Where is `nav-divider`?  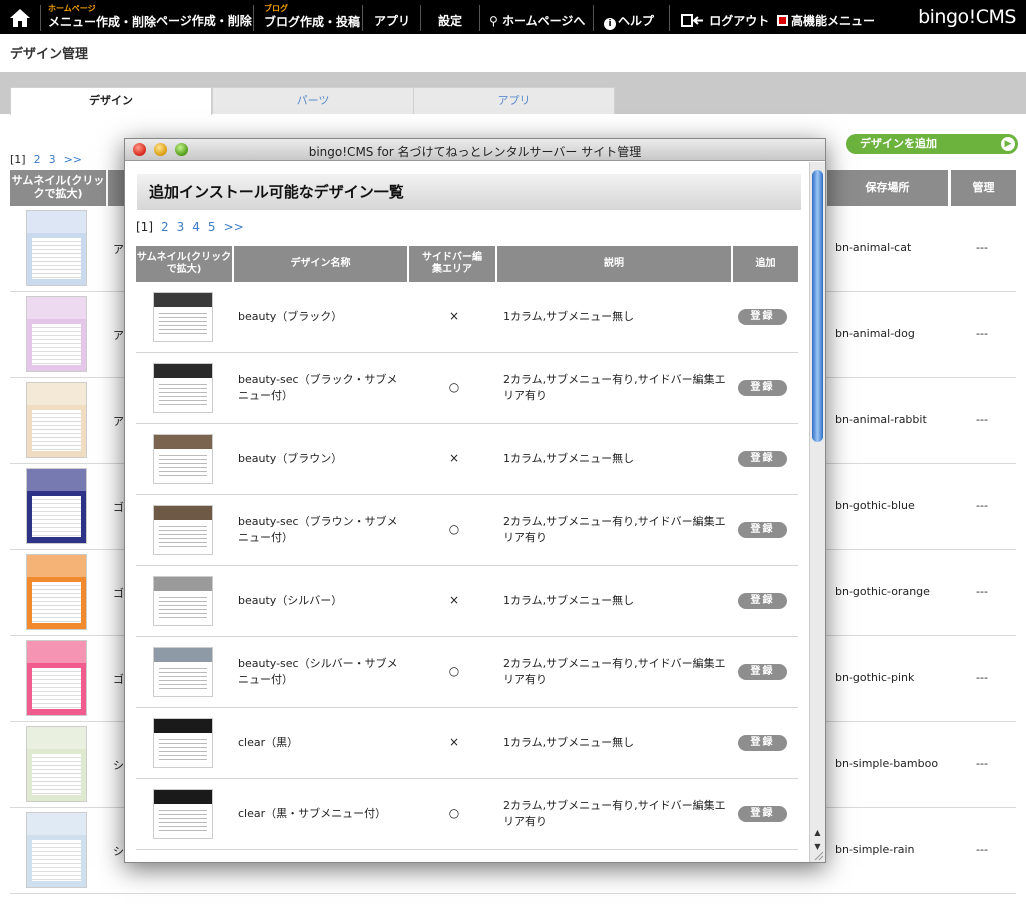 nav-divider is located at coordinates (40, 18).